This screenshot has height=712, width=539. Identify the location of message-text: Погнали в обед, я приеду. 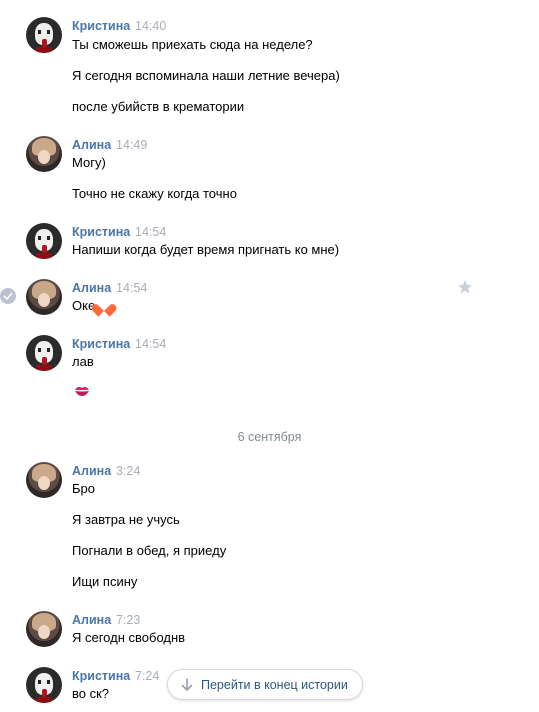
(149, 550).